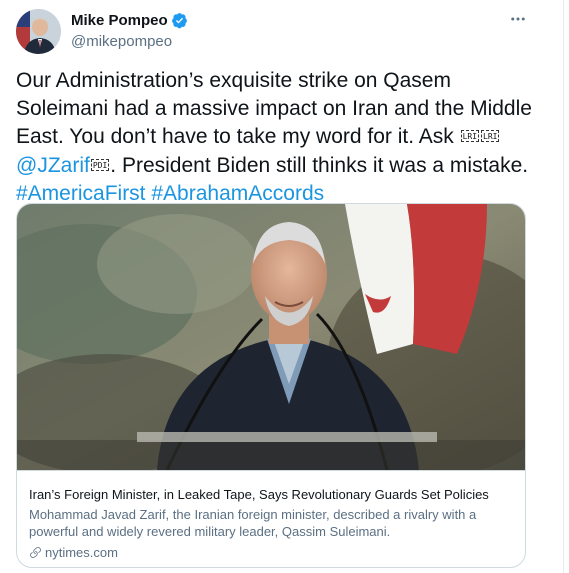 Image resolution: width=569 pixels, height=573 pixels. I want to click on card-domain: nytimes.com, so click(81, 552).